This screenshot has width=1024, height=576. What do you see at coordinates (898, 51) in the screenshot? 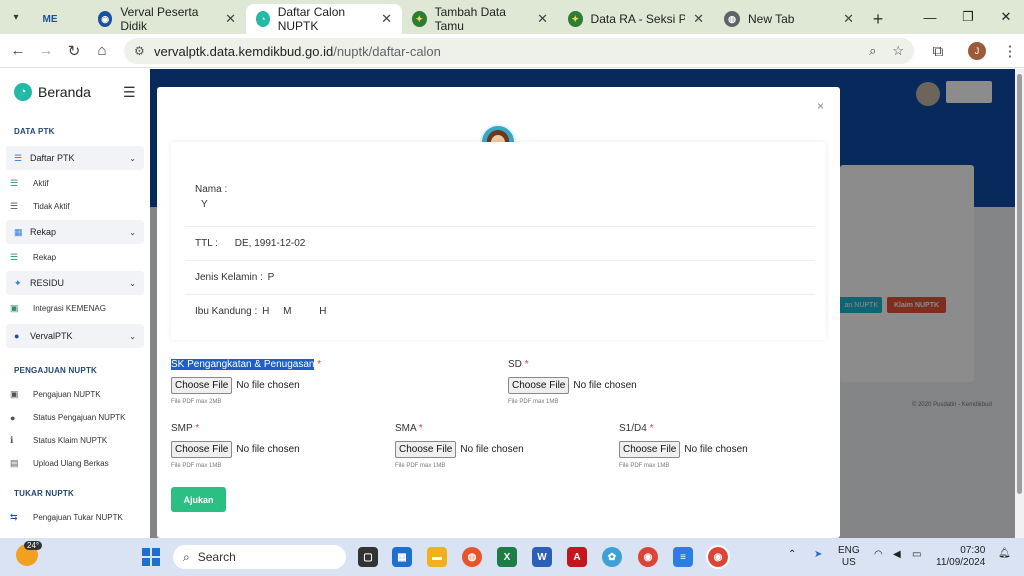
I see `bookmark-star-icon: ☆` at bounding box center [898, 51].